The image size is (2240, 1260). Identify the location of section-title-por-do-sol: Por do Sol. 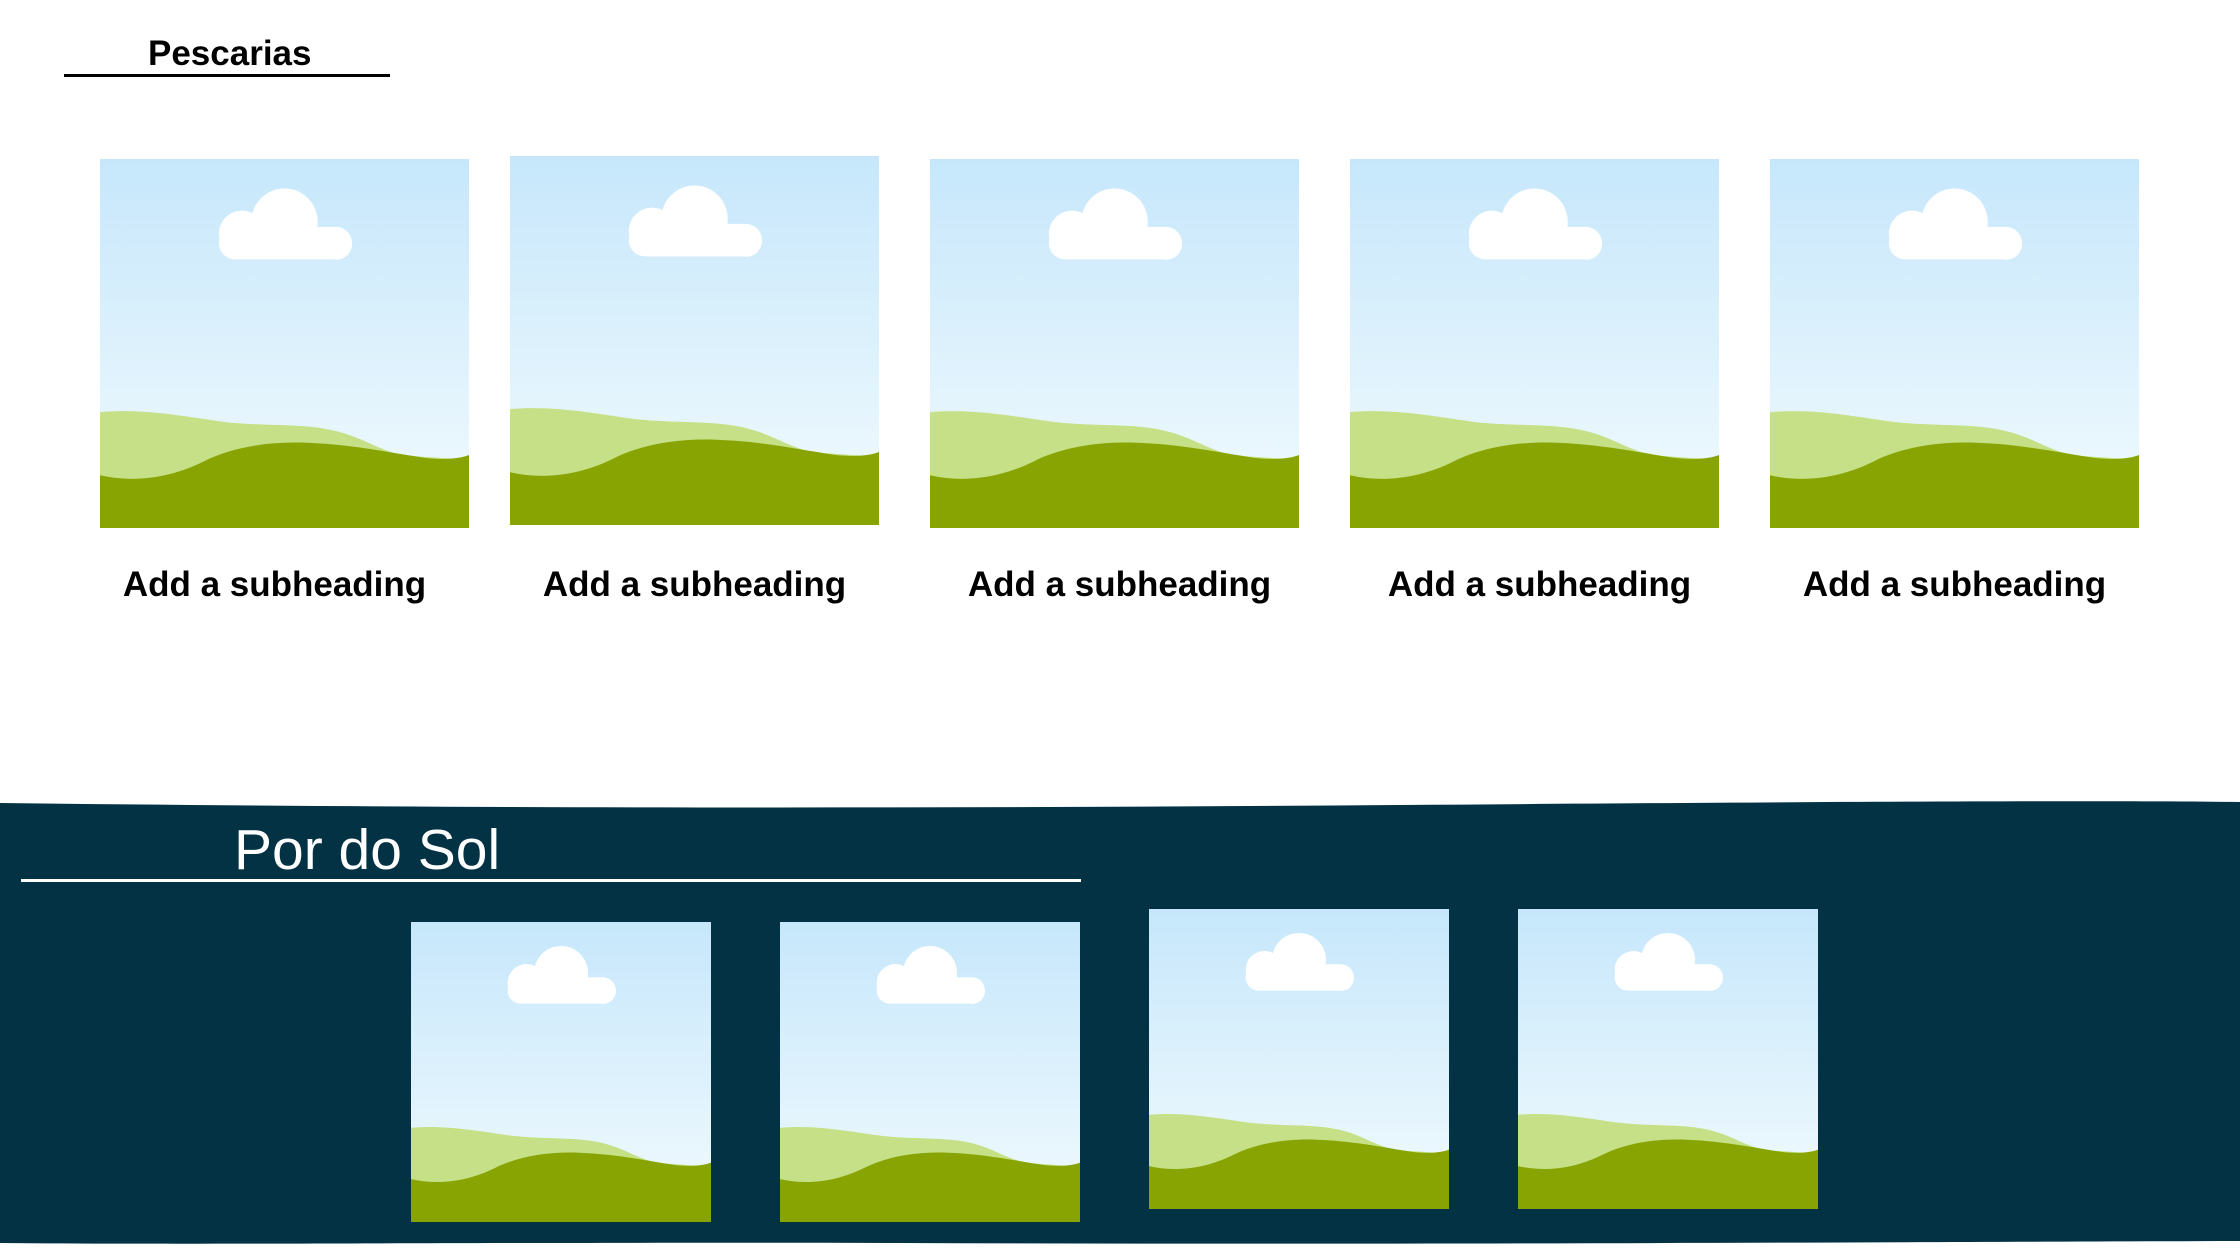
(367, 850).